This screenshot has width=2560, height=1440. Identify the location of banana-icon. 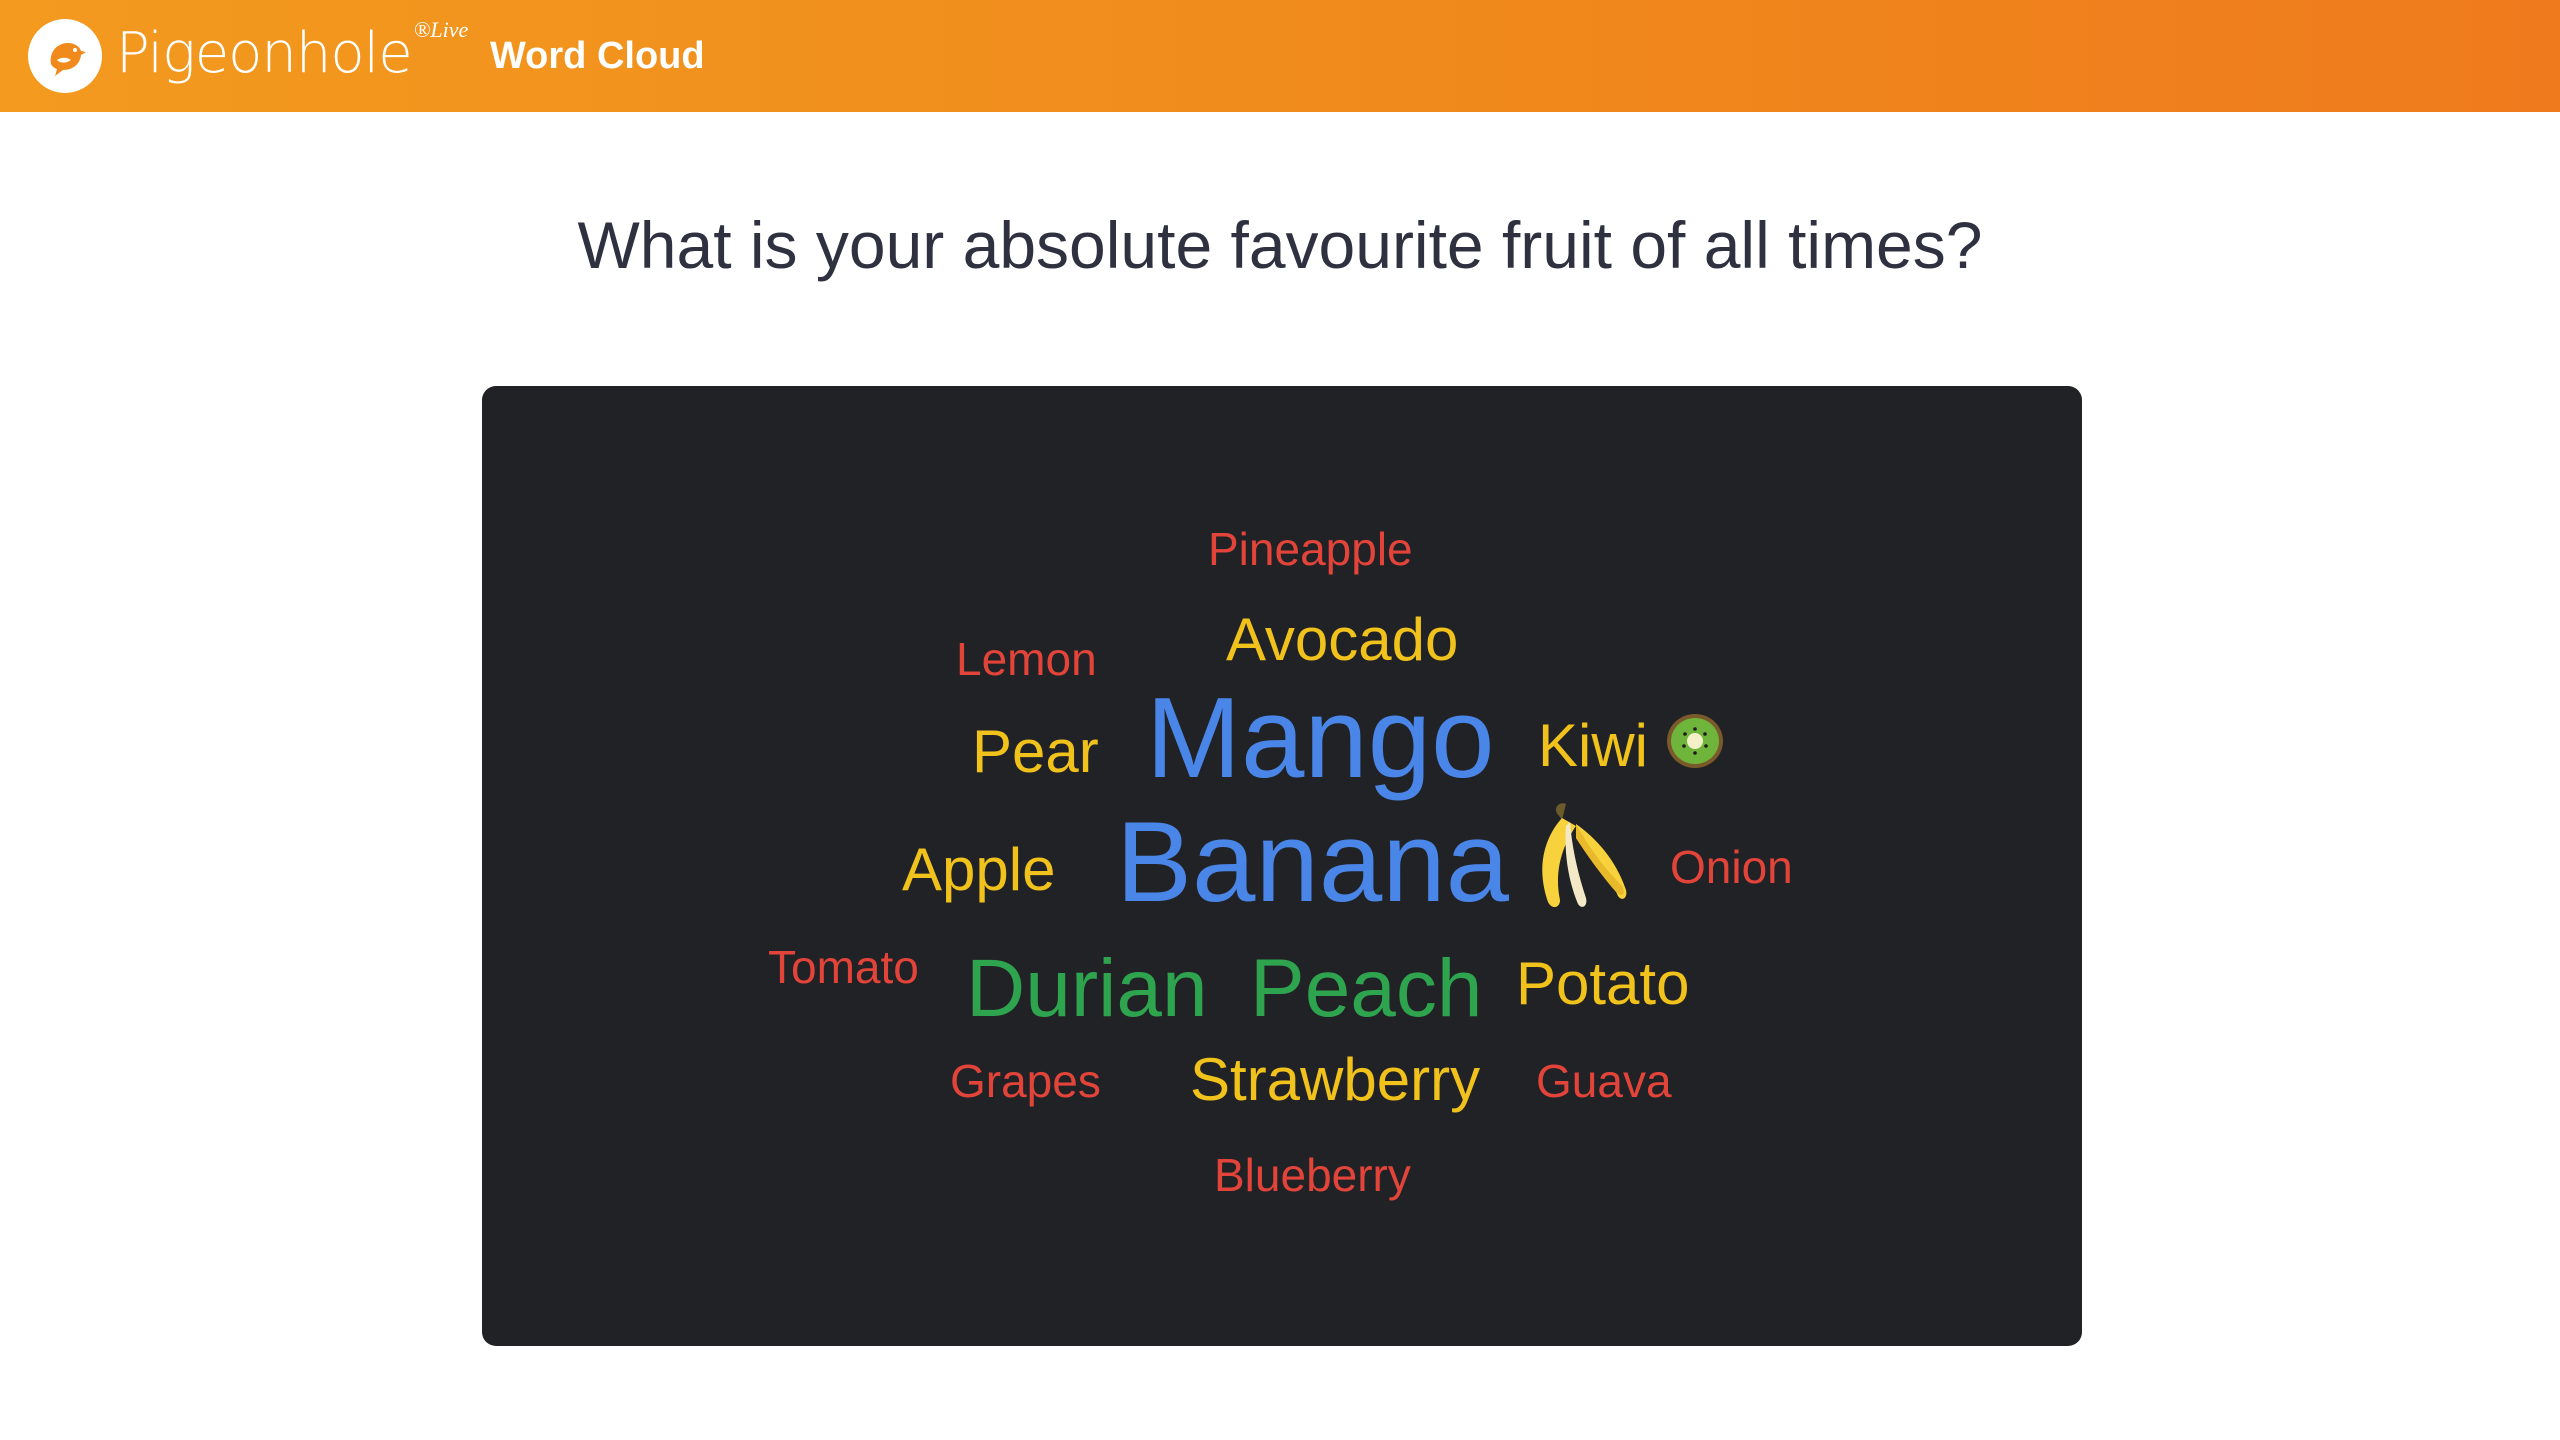
(1581, 858).